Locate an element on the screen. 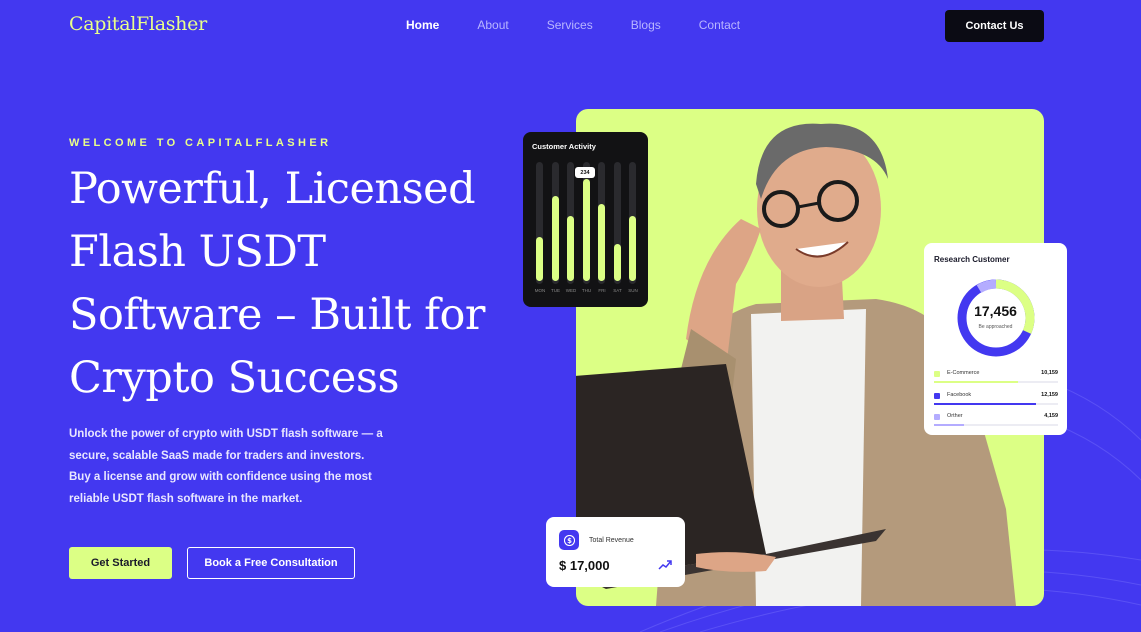 This screenshot has height=632, width=1141. dollar-icon: $ is located at coordinates (569, 540).